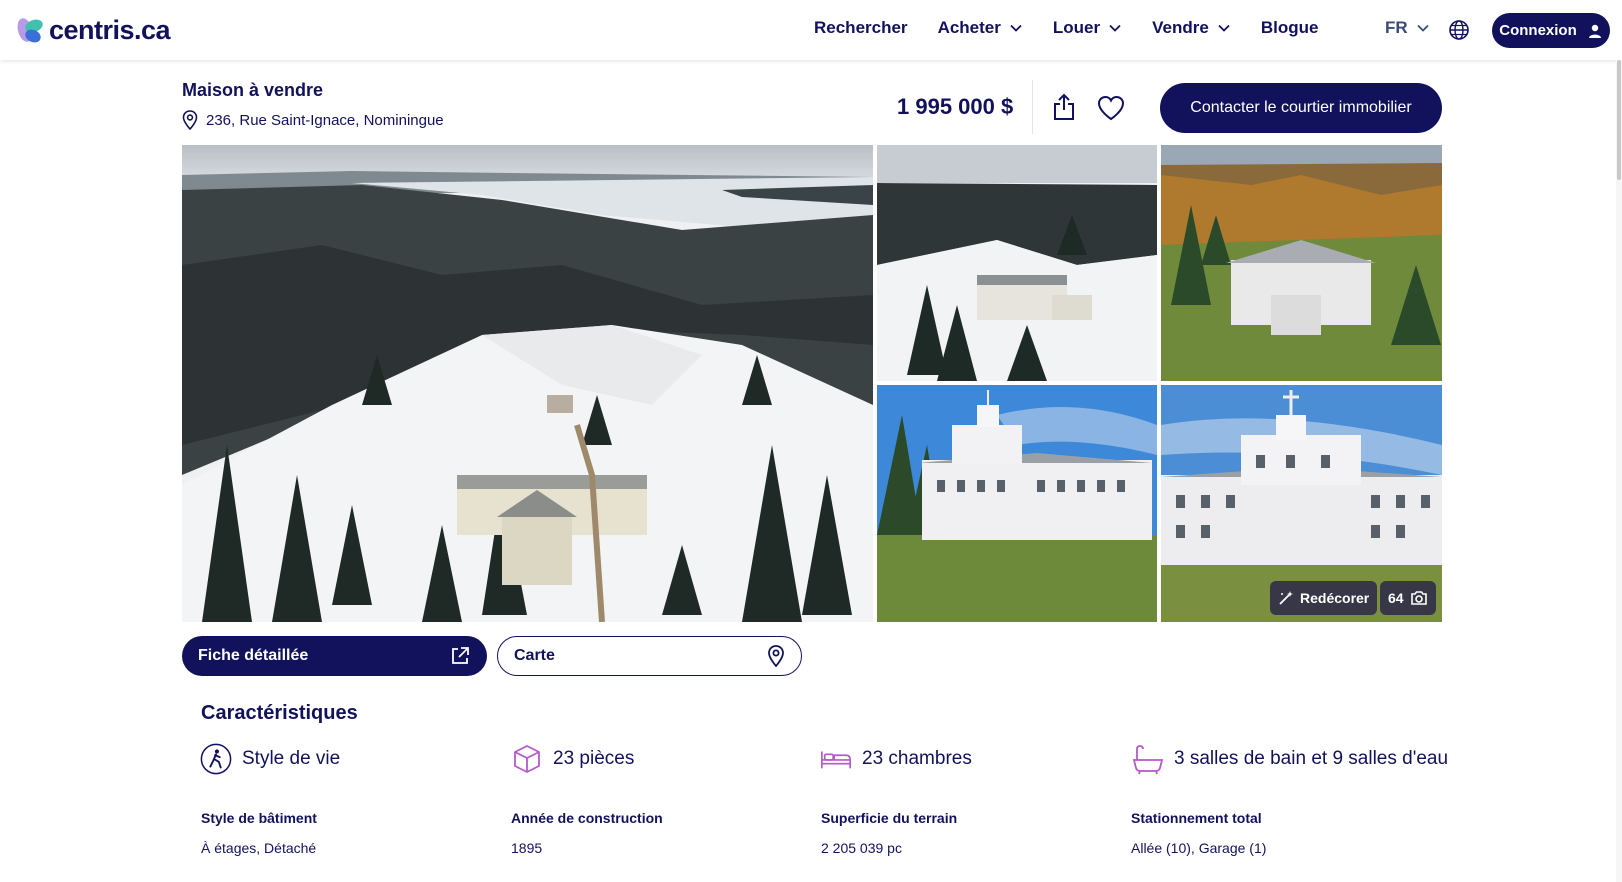 The width and height of the screenshot is (1622, 882). I want to click on user-icon, so click(1594, 31).